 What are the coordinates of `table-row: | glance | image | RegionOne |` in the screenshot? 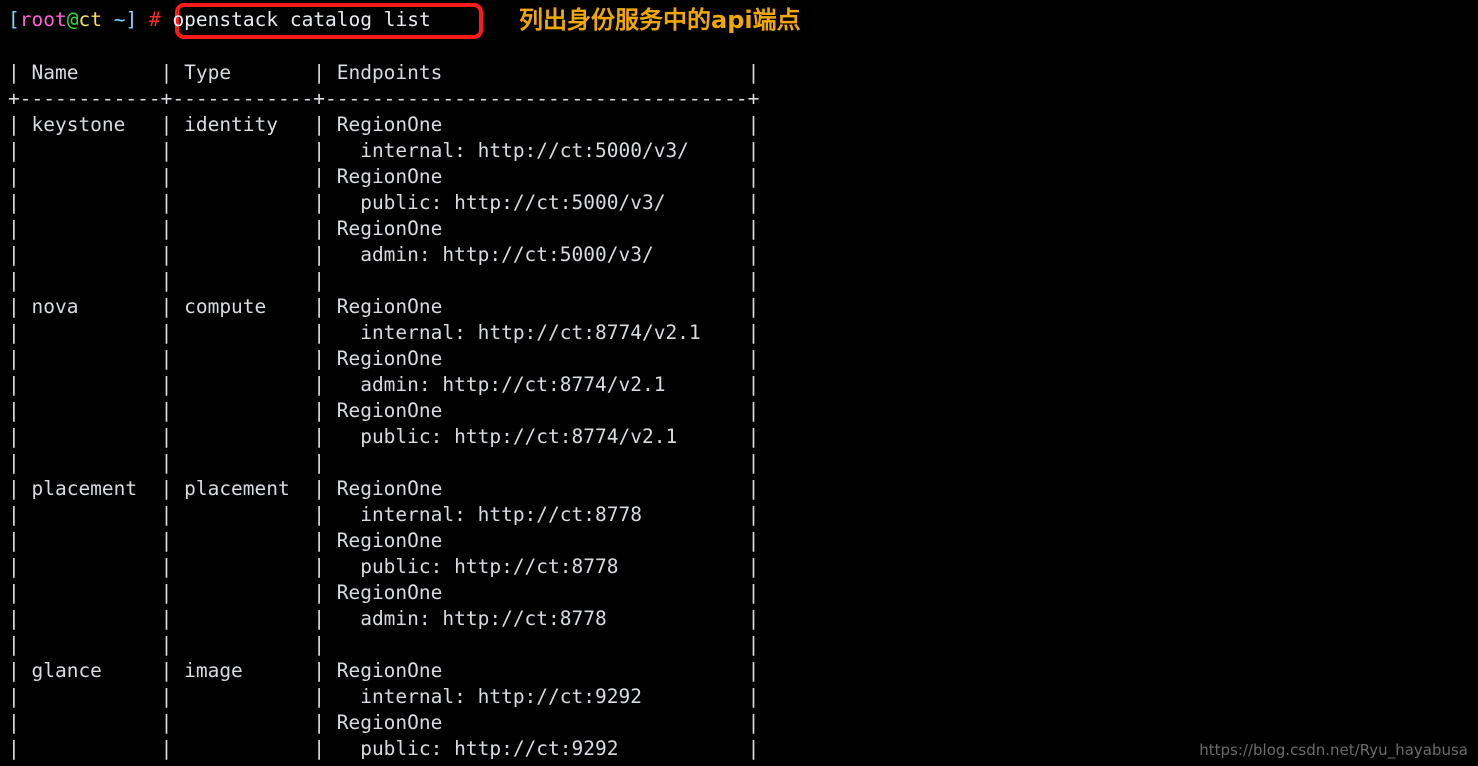 It's located at (384, 670).